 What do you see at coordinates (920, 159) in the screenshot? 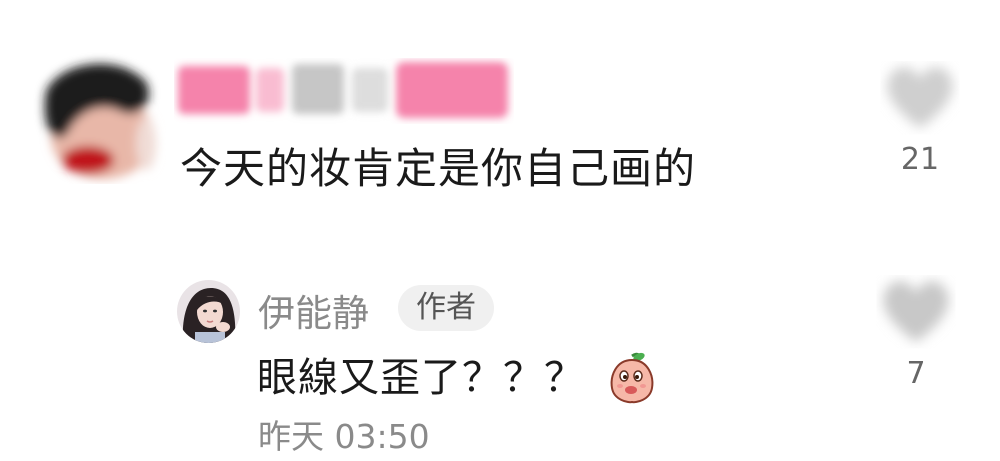
I see `like-count: 21` at bounding box center [920, 159].